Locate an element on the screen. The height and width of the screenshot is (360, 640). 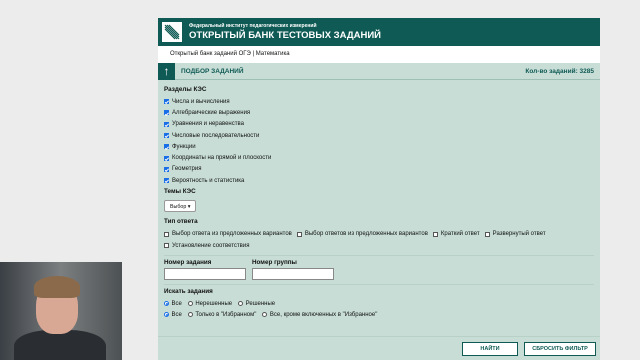
kes-item-label: Алгебраические выражения is located at coordinates (211, 112).